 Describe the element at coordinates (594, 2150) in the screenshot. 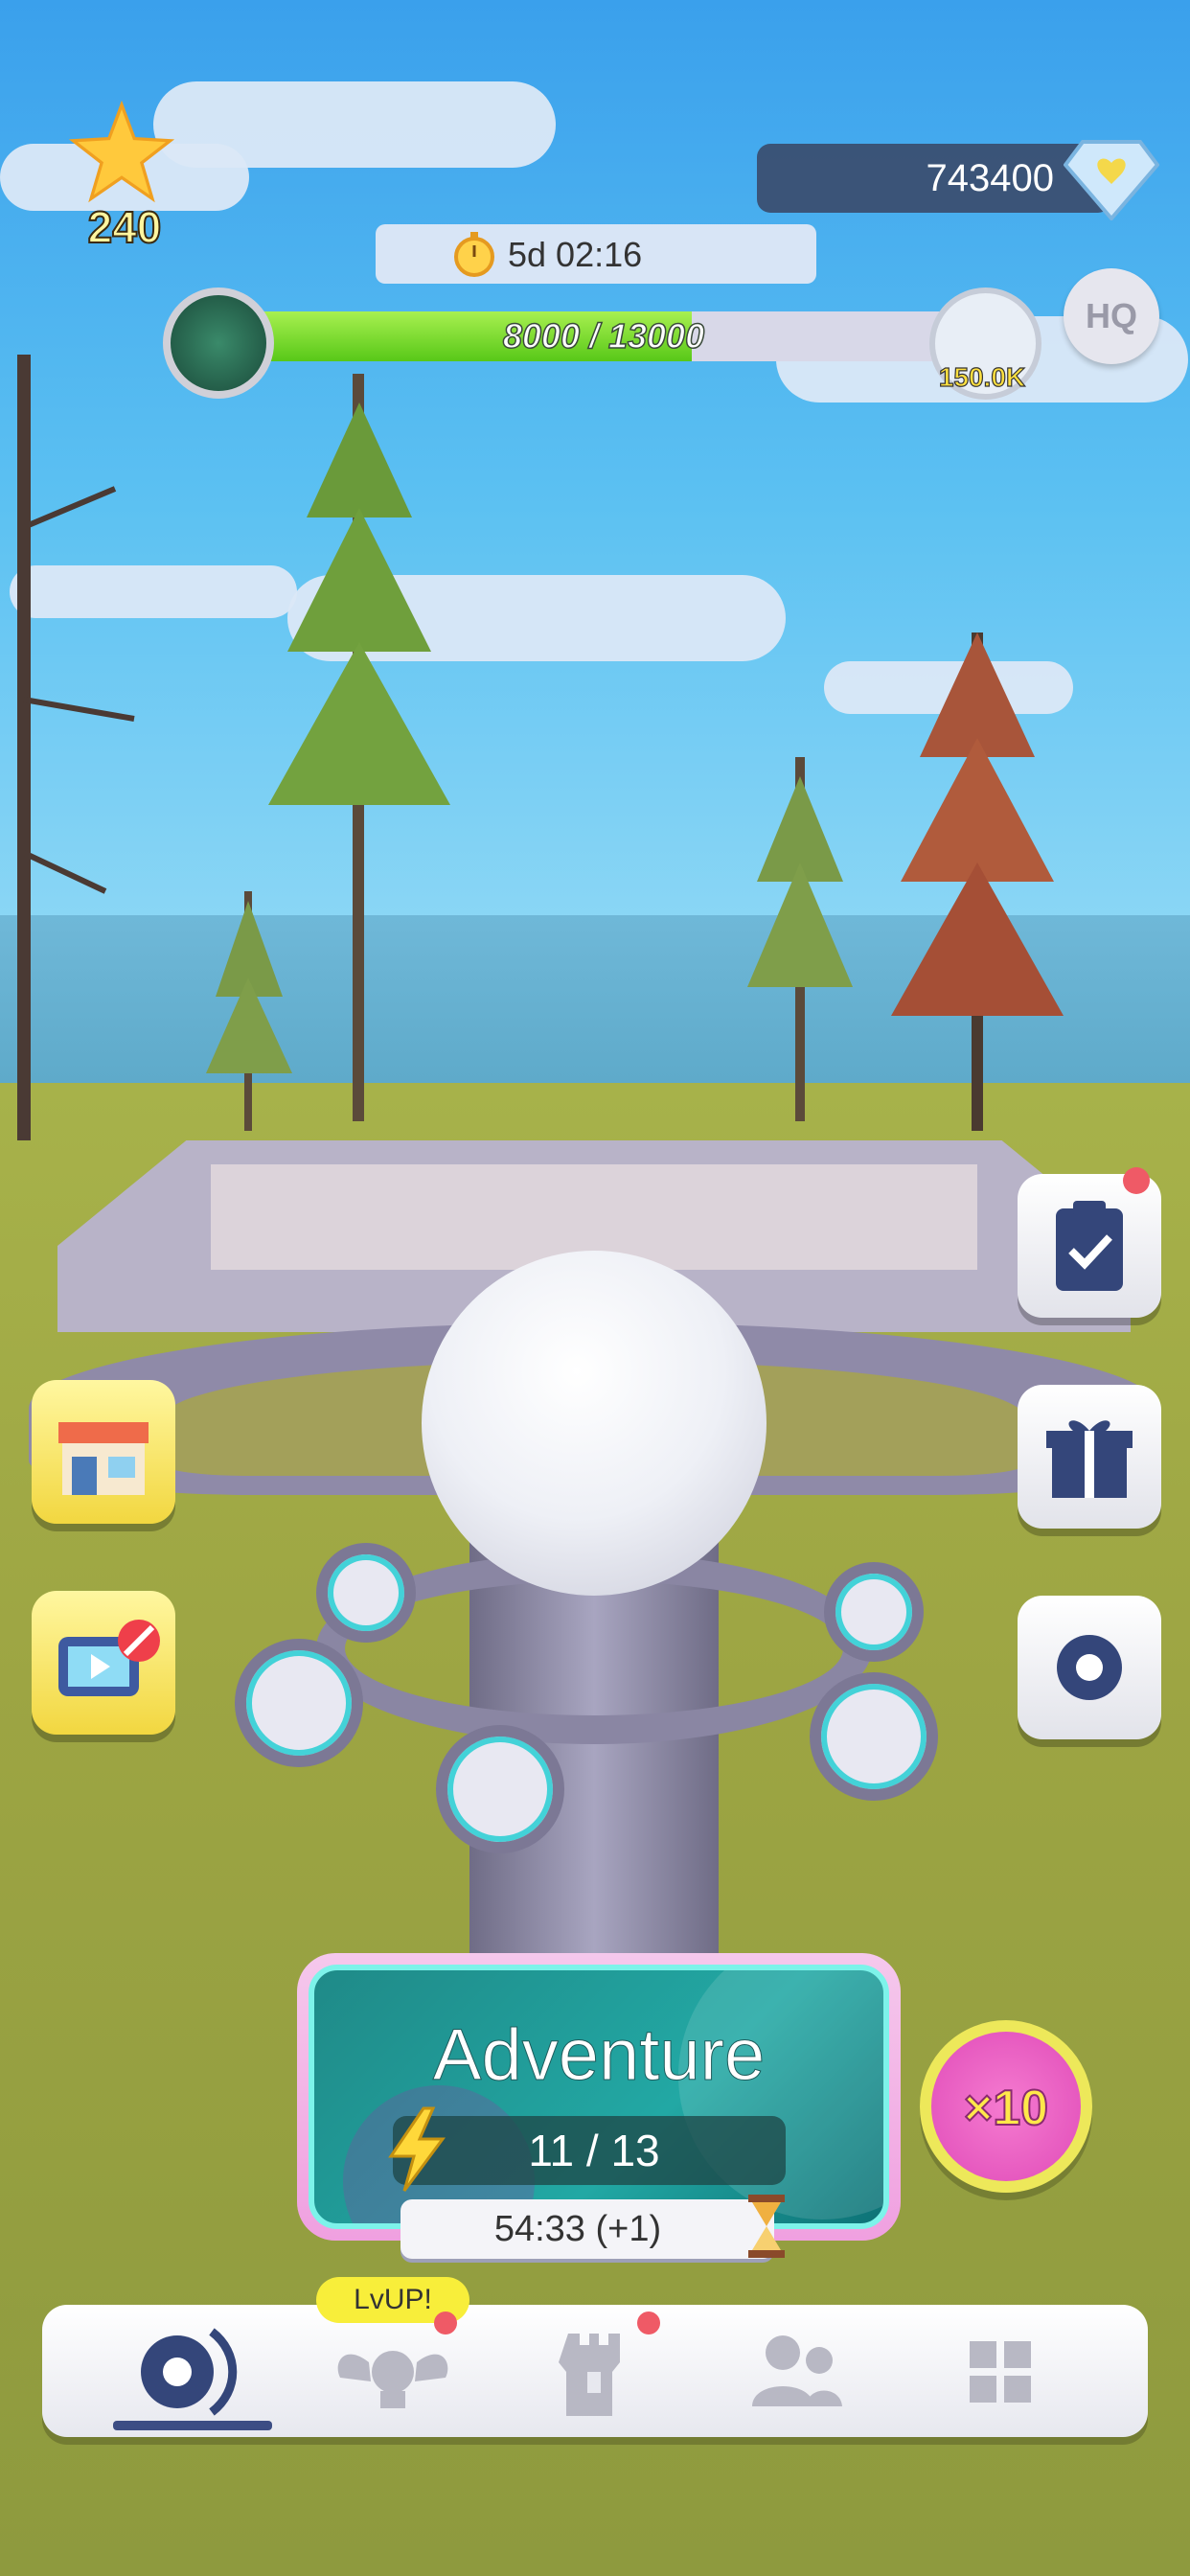

I see `energy-count: 11 / 13` at that location.